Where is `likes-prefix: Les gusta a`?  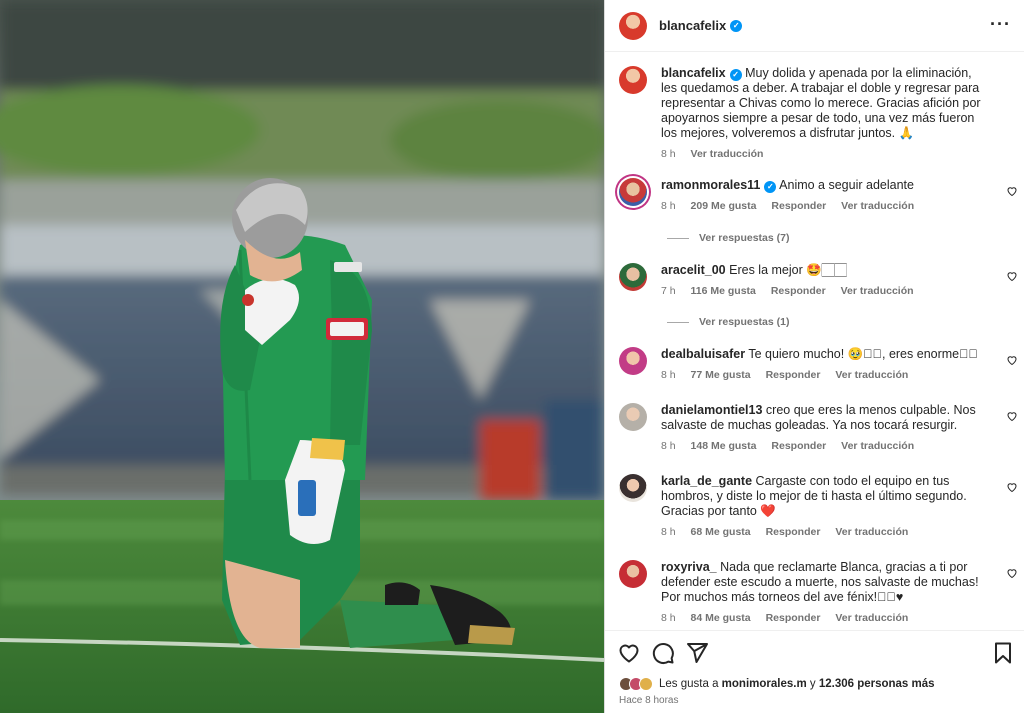
likes-prefix: Les gusta a is located at coordinates (689, 684).